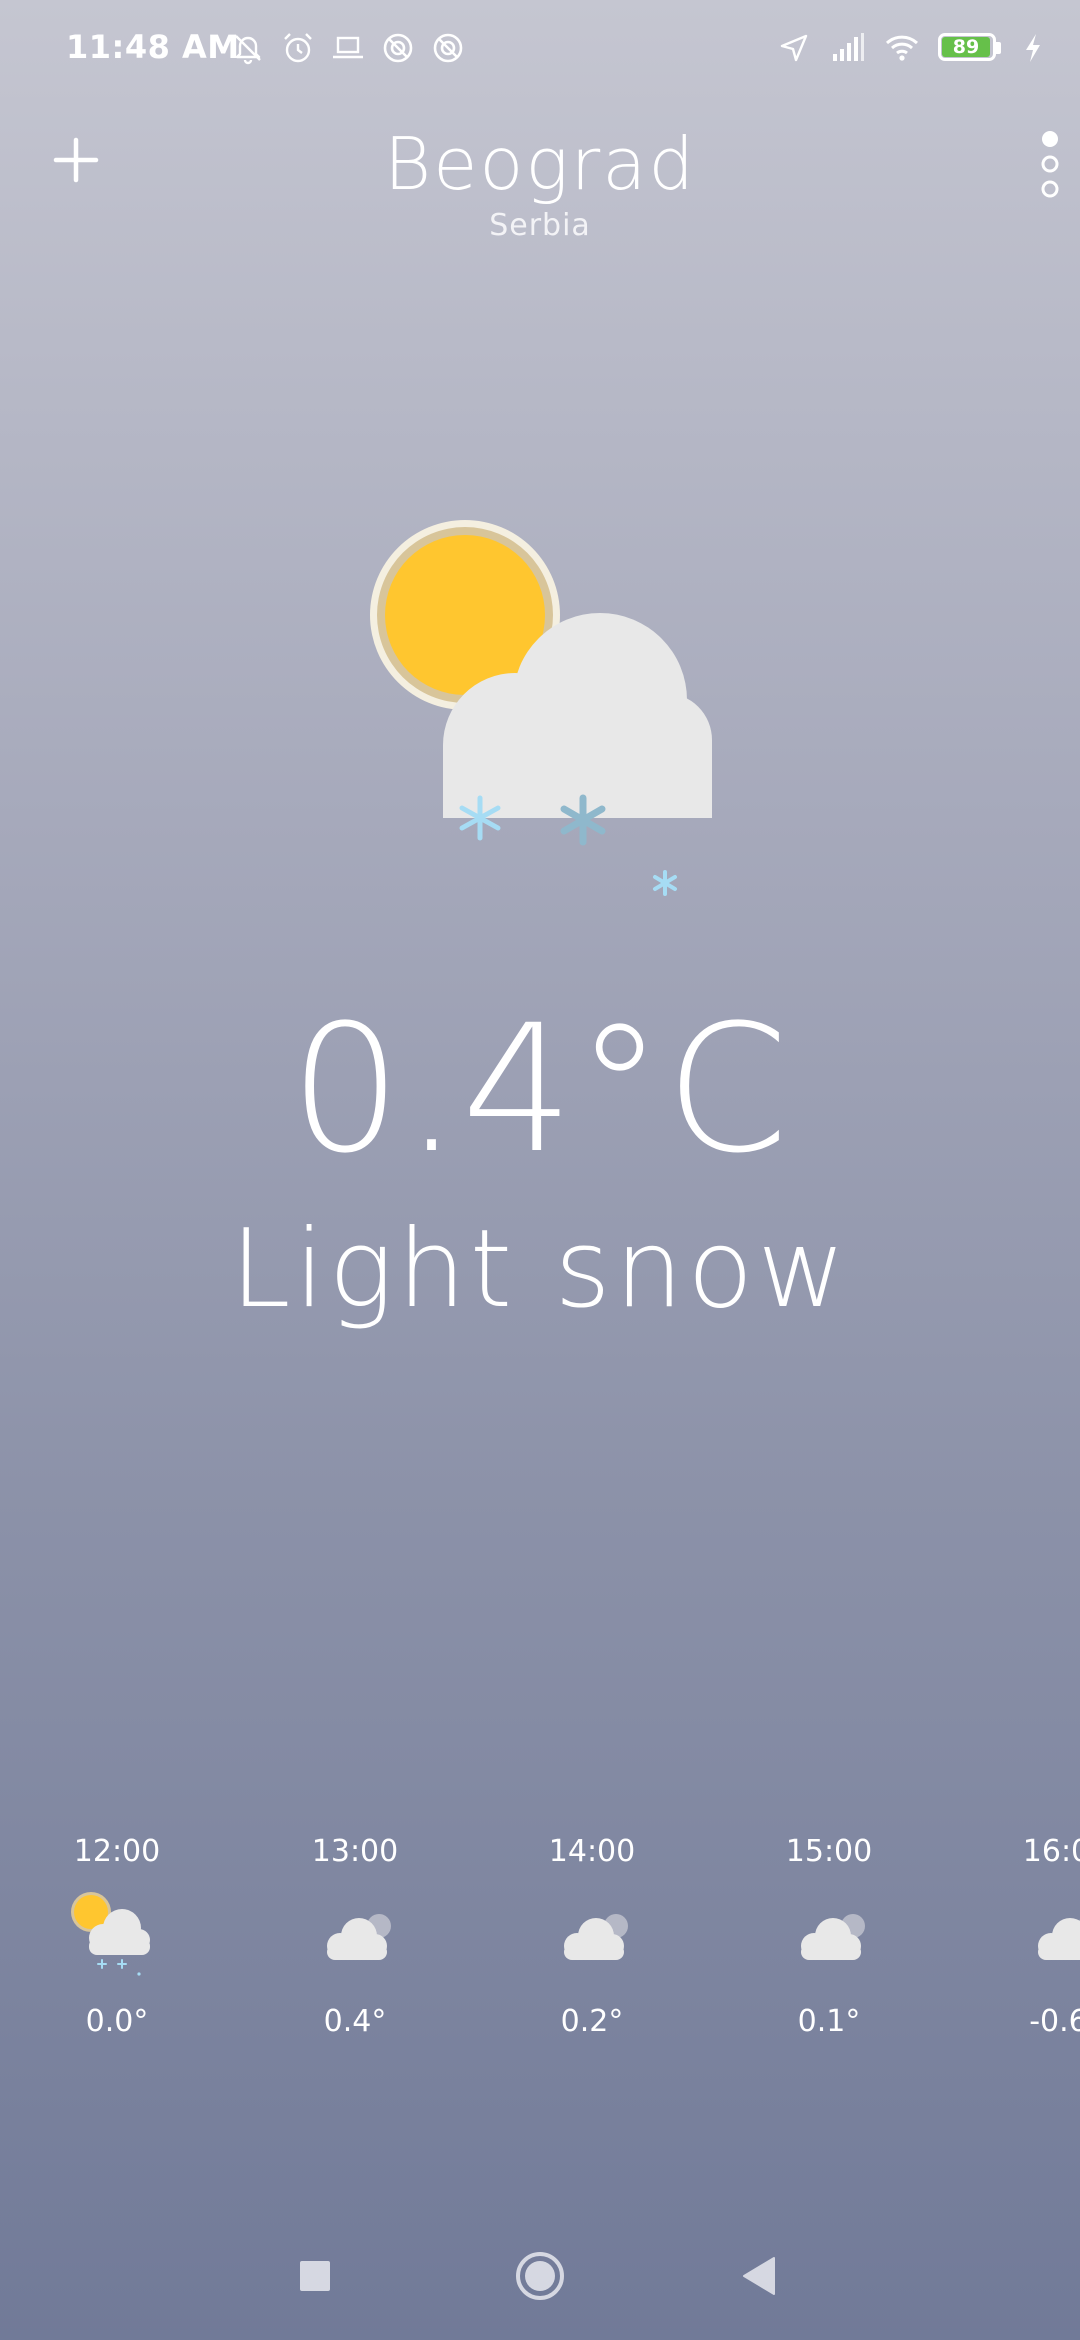 This screenshot has height=2340, width=1080. Describe the element at coordinates (1051, 1851) in the screenshot. I see `hour-time: 16:00` at that location.